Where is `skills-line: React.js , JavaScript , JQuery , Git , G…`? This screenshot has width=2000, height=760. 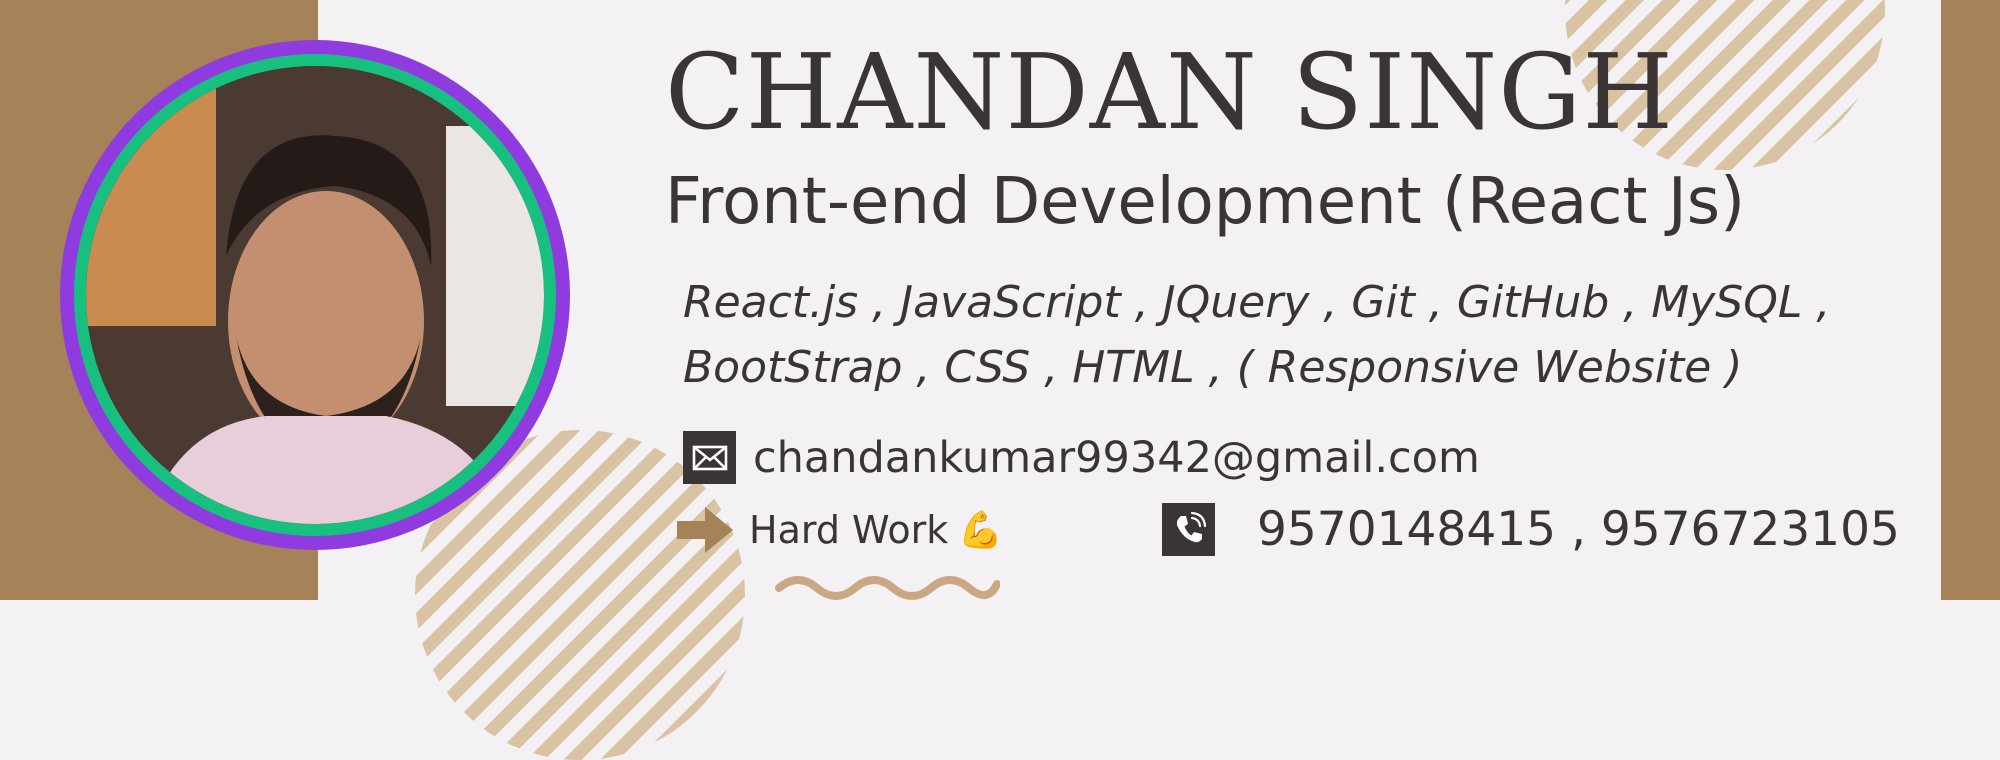 skills-line: React.js , JavaScript , JQuery , Git , G… is located at coordinates (1257, 302).